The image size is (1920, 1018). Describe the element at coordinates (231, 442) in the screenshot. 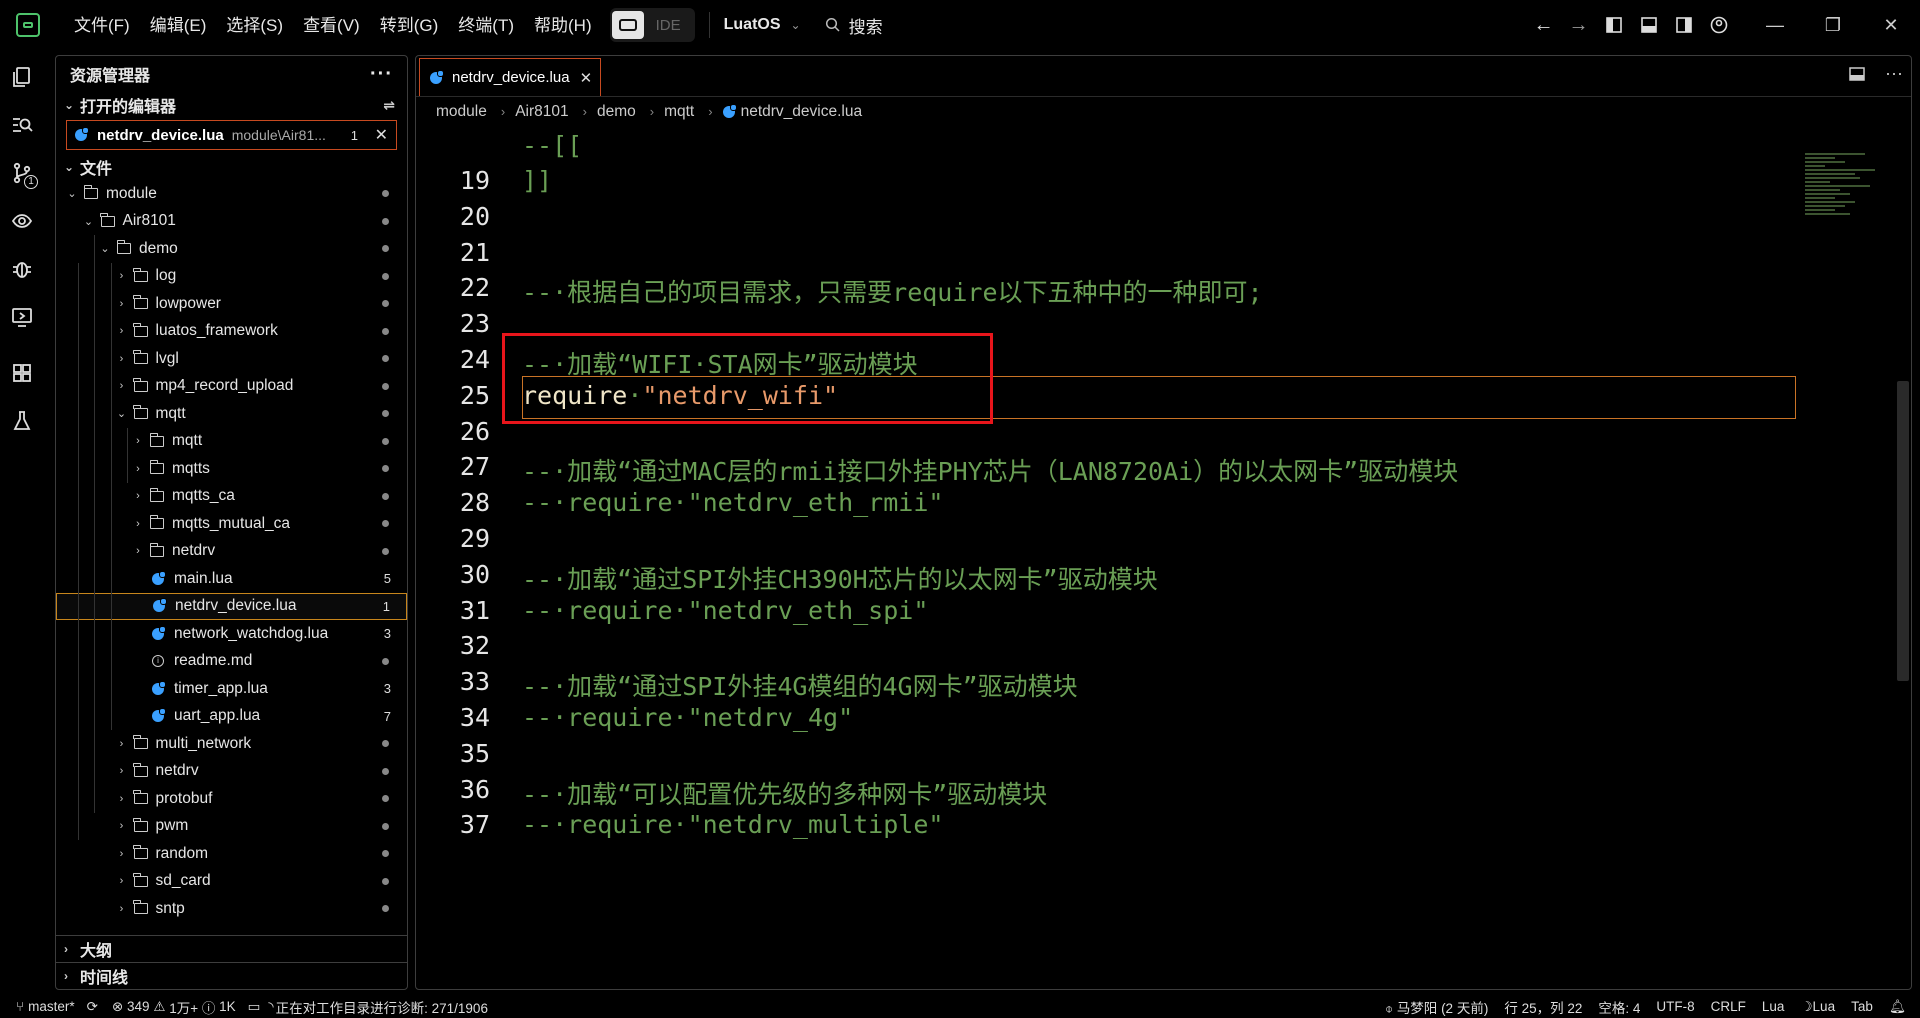

I see `tree-folder: › mqtt` at that location.